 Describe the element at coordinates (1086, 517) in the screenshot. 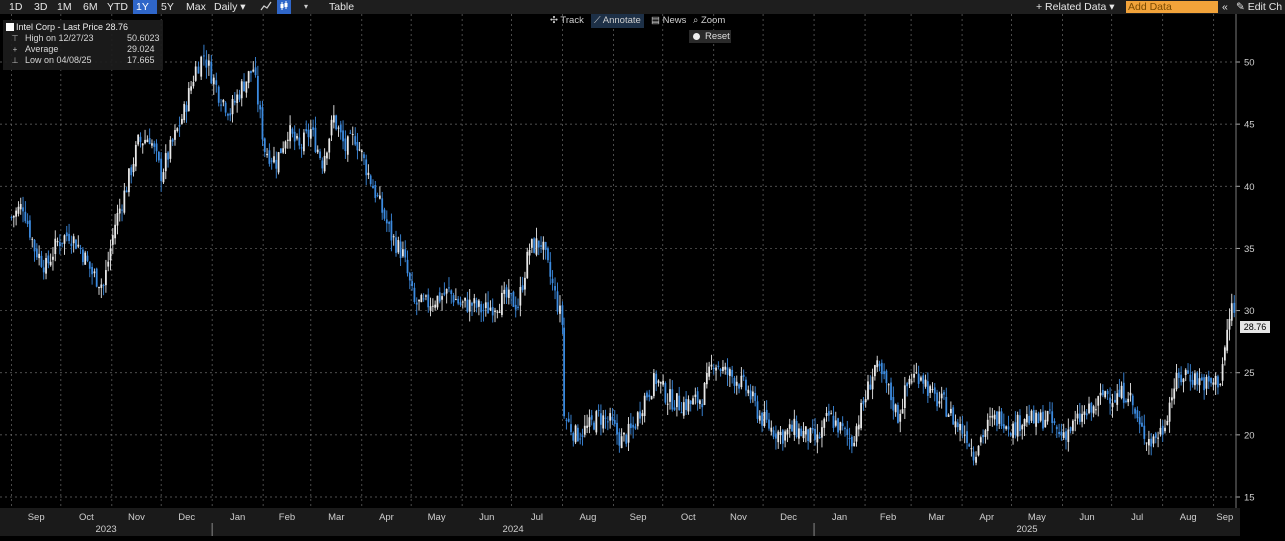

I see `x-month-label: Jun` at that location.